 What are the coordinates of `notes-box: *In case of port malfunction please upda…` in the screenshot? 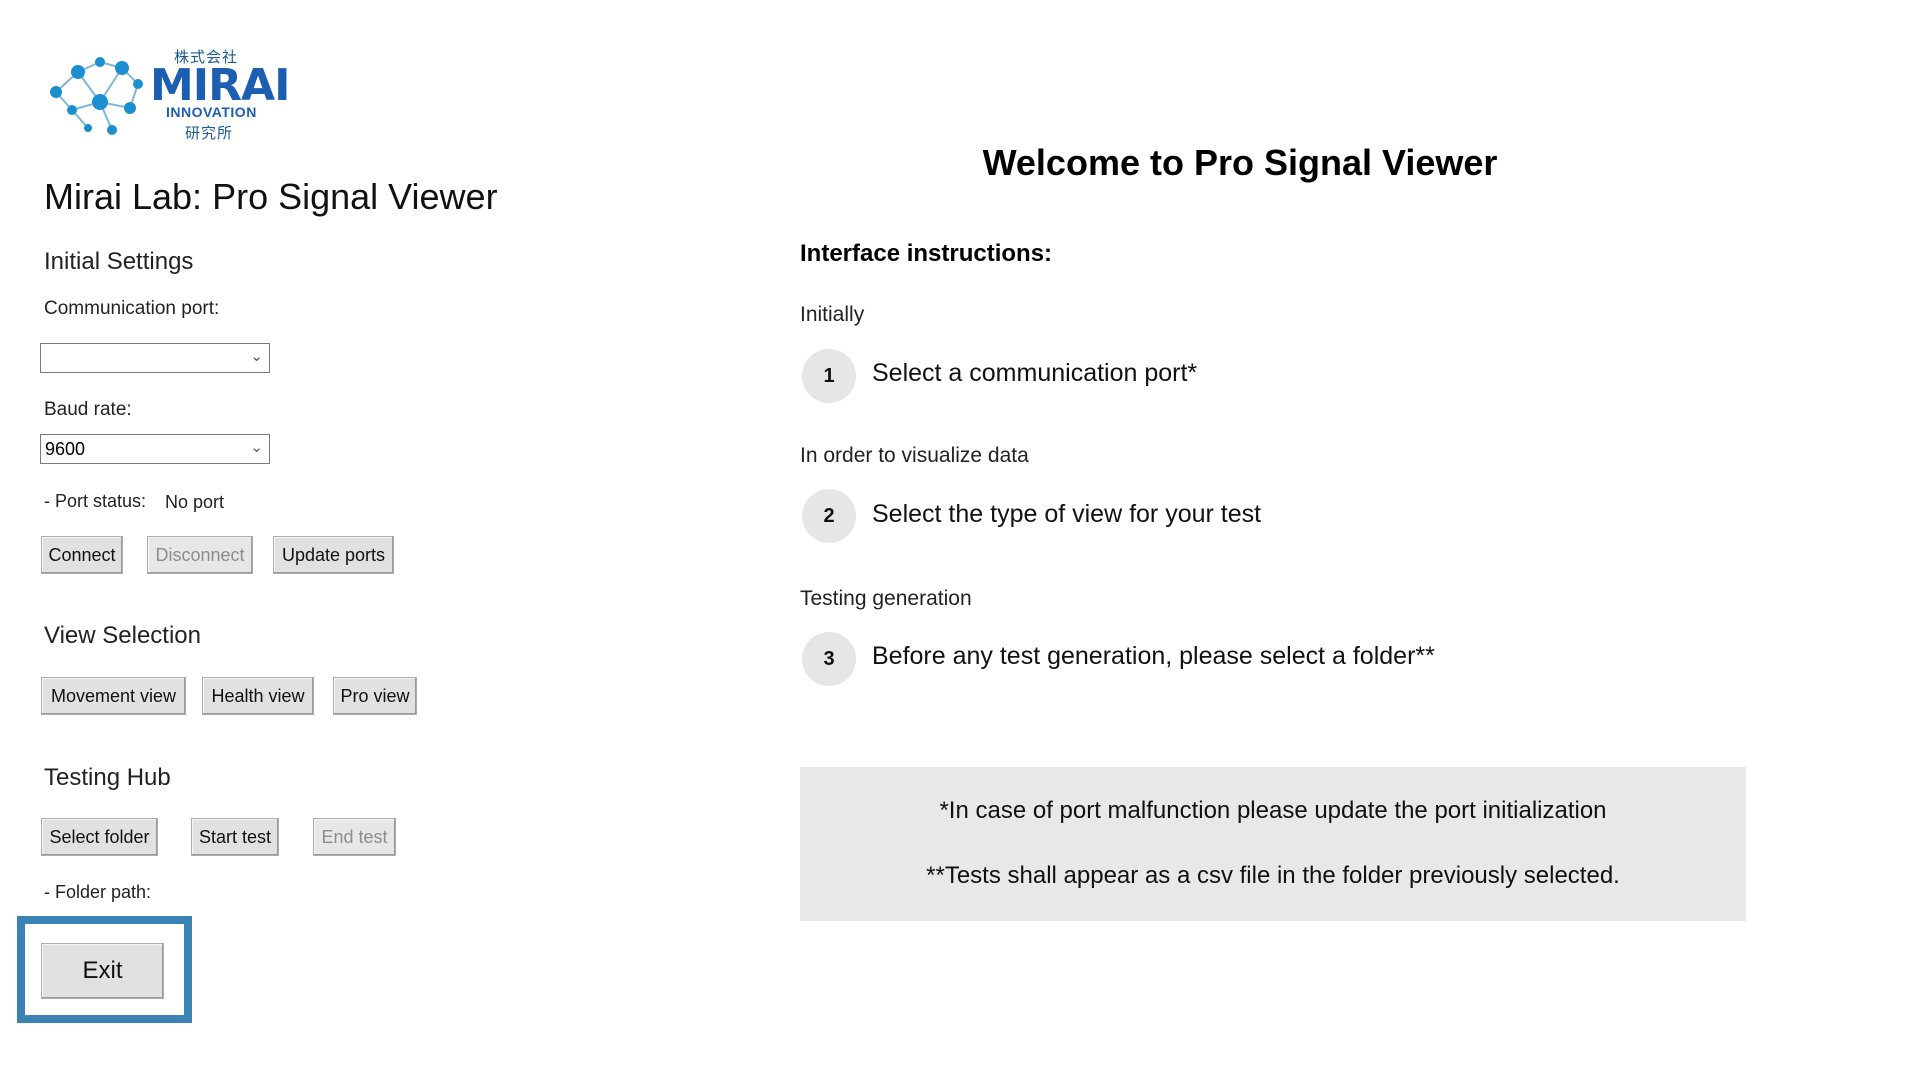 It's located at (1273, 844).